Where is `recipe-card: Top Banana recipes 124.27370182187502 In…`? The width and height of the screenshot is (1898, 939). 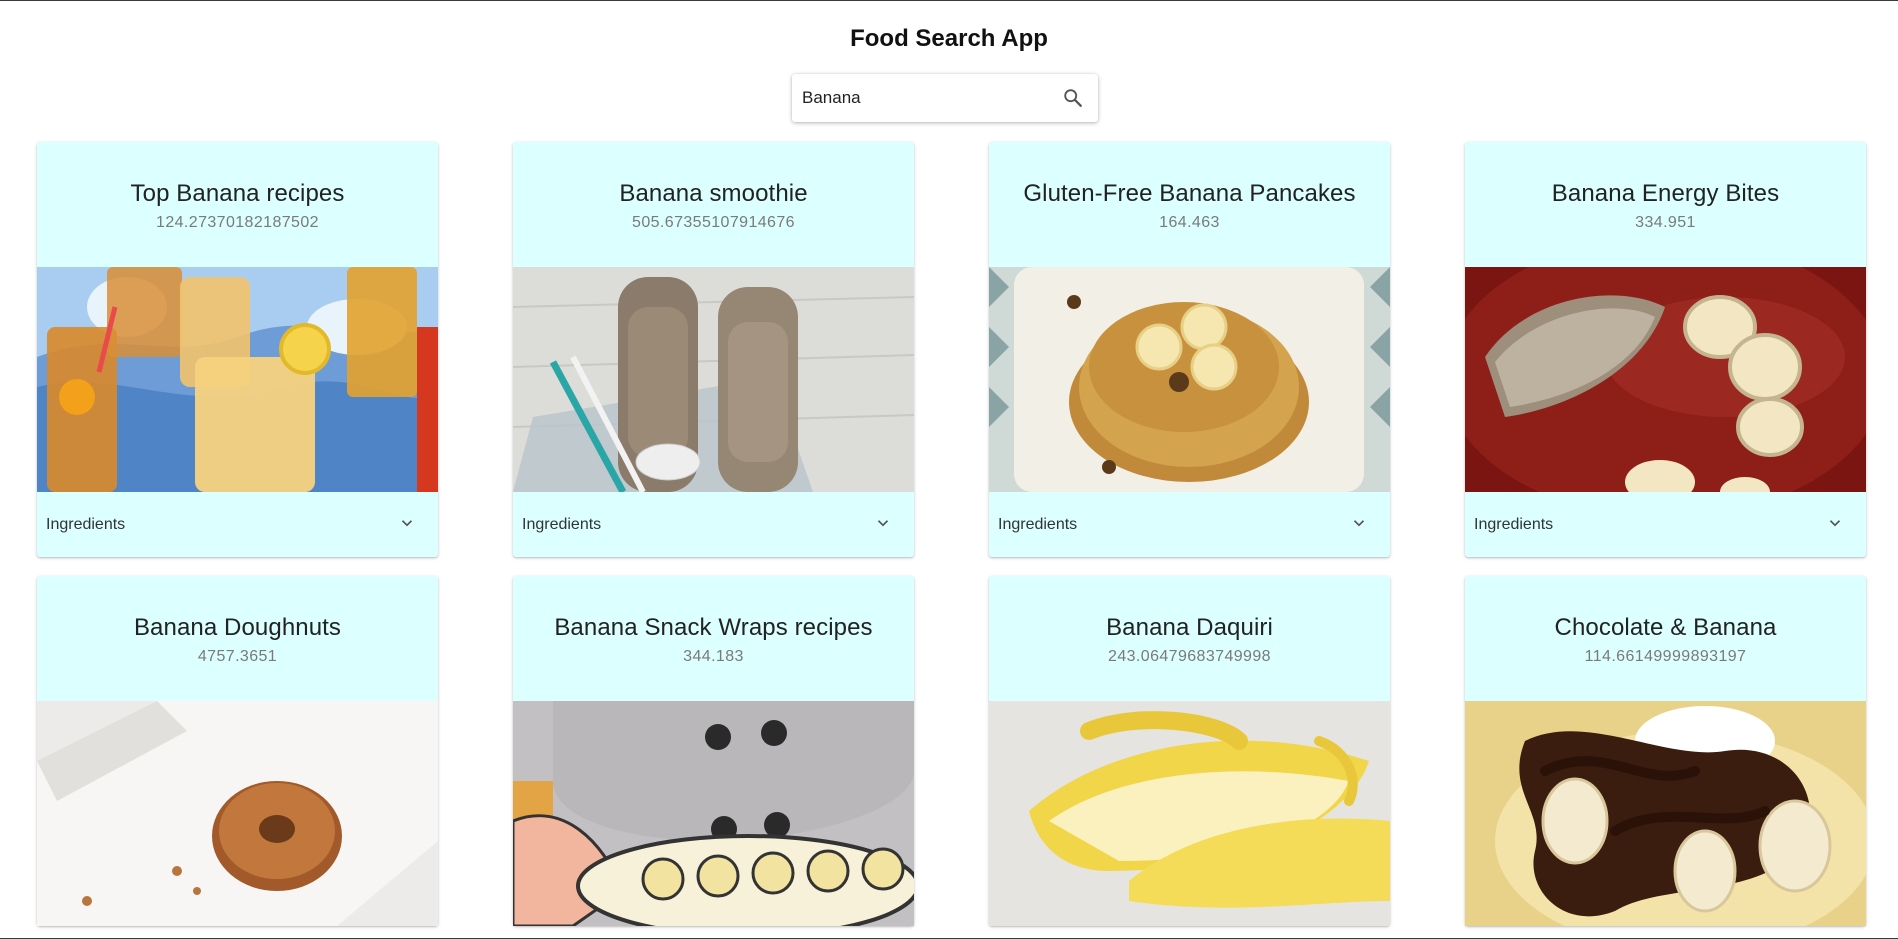 recipe-card: Top Banana recipes 124.27370182187502 In… is located at coordinates (237, 349).